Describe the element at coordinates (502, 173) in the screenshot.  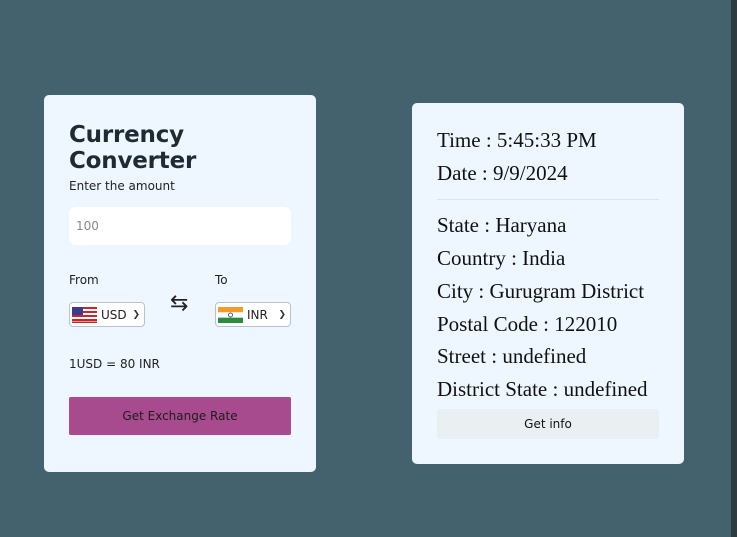
I see `date-text: Date : 9/9/2024` at that location.